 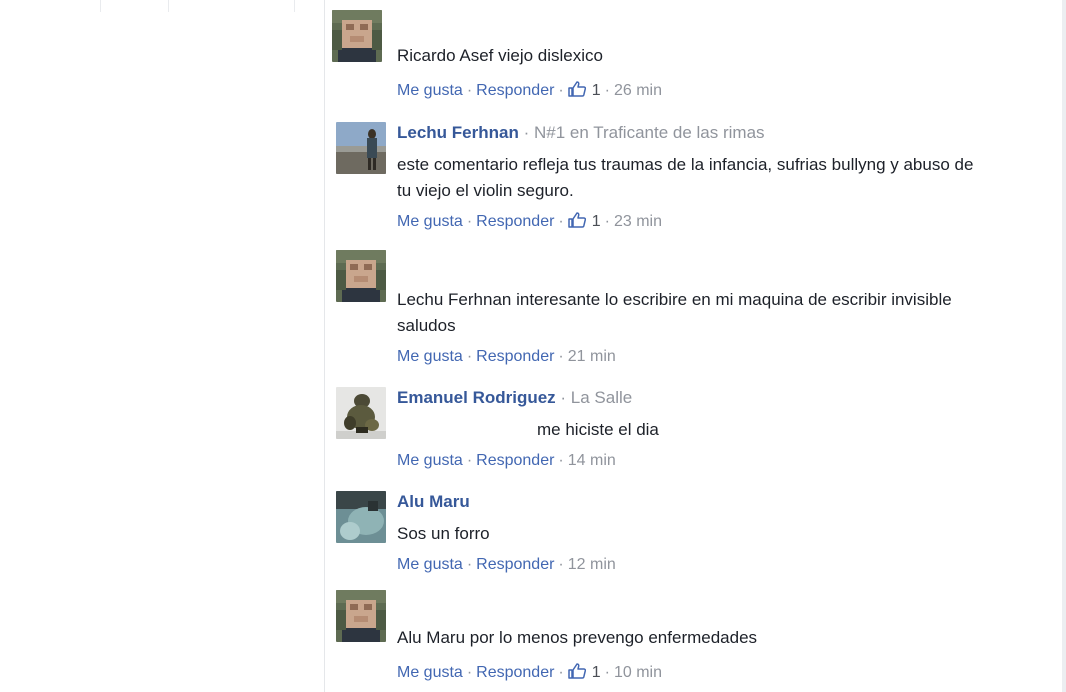 I want to click on timestamp: 21 min, so click(x=592, y=356).